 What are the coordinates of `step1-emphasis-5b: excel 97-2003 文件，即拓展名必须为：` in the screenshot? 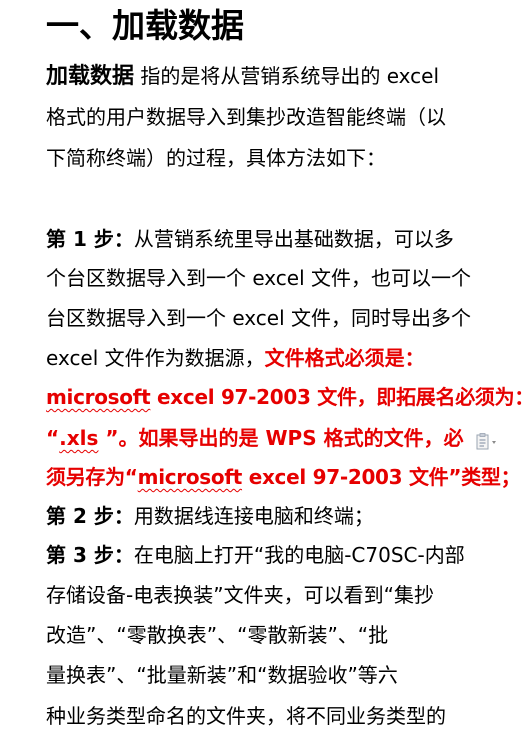 It's located at (338, 397).